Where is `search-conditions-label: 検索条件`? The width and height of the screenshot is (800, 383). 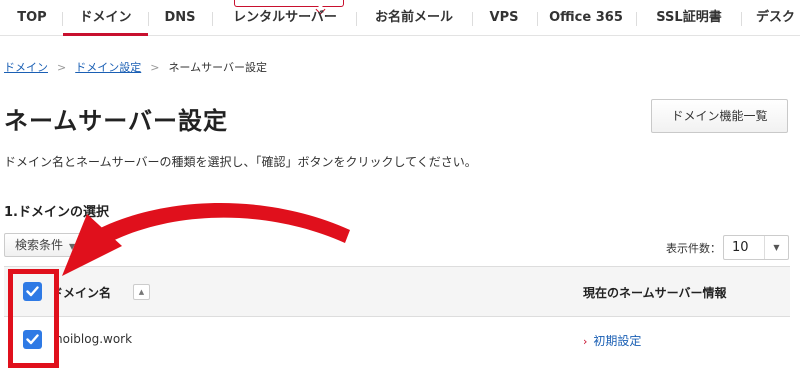
search-conditions-label: 検索条件 is located at coordinates (39, 245).